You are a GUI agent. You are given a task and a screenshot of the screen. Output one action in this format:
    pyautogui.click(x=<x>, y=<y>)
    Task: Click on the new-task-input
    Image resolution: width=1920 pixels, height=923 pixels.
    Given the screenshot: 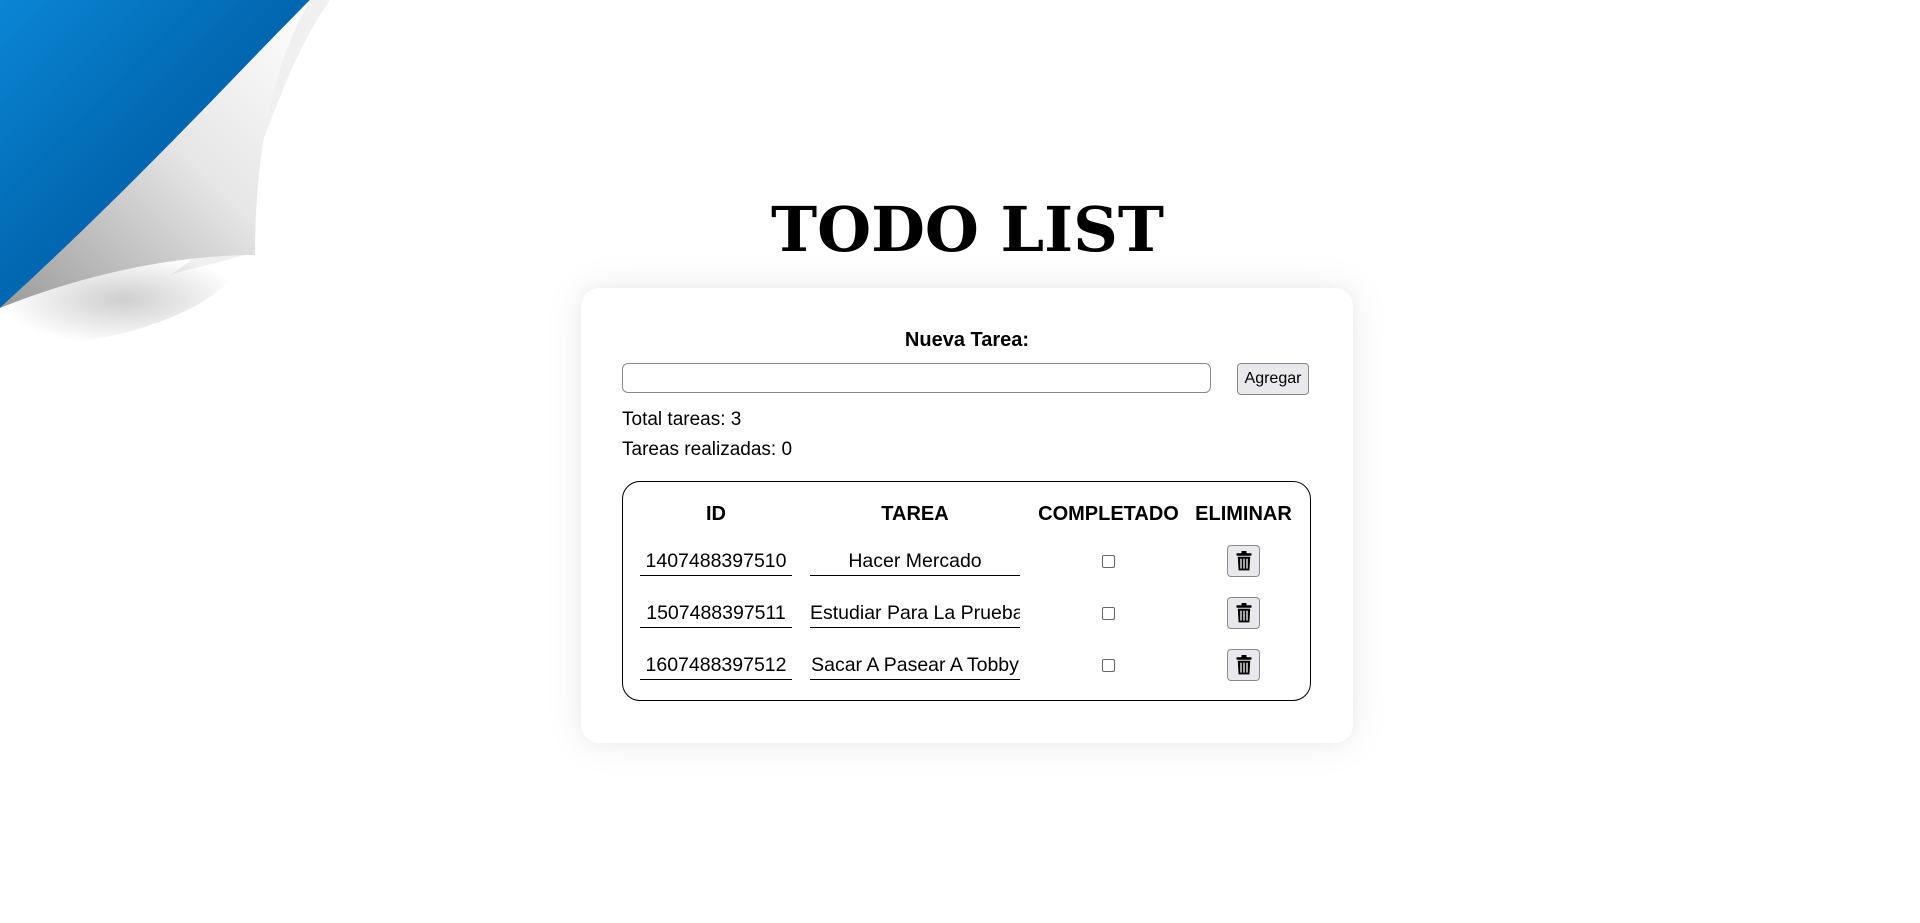 What is the action you would take?
    pyautogui.click(x=916, y=378)
    